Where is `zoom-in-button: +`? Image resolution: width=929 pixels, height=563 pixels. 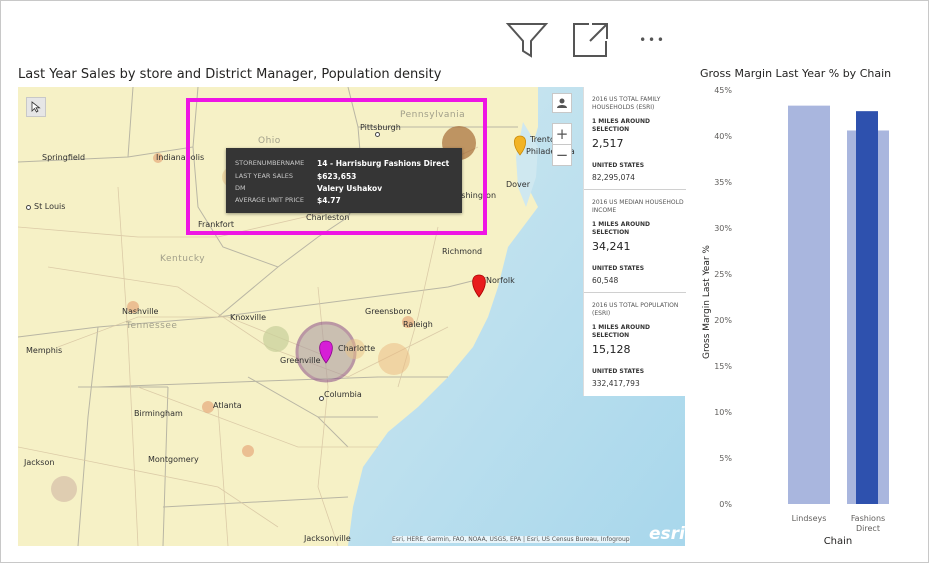
zoom-in-button: + is located at coordinates (562, 134).